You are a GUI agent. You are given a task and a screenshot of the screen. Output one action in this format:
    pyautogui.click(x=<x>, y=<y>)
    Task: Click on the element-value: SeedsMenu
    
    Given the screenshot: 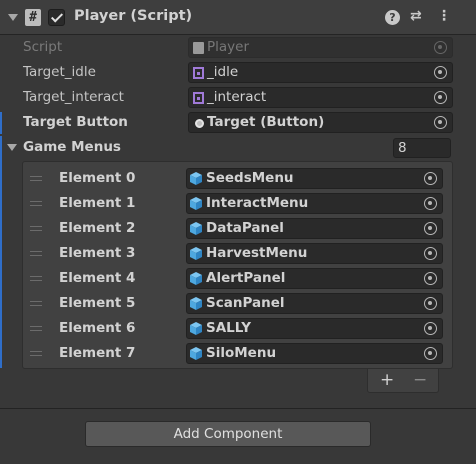 What is the action you would take?
    pyautogui.click(x=250, y=178)
    